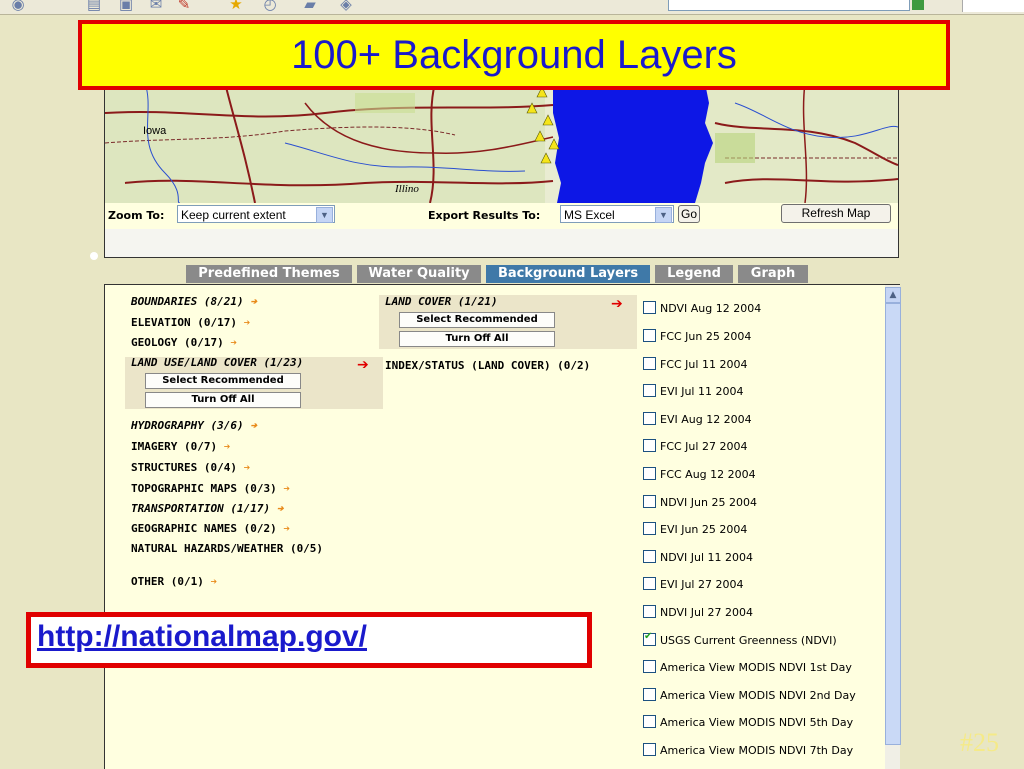  I want to click on bullet-point, so click(94, 256).